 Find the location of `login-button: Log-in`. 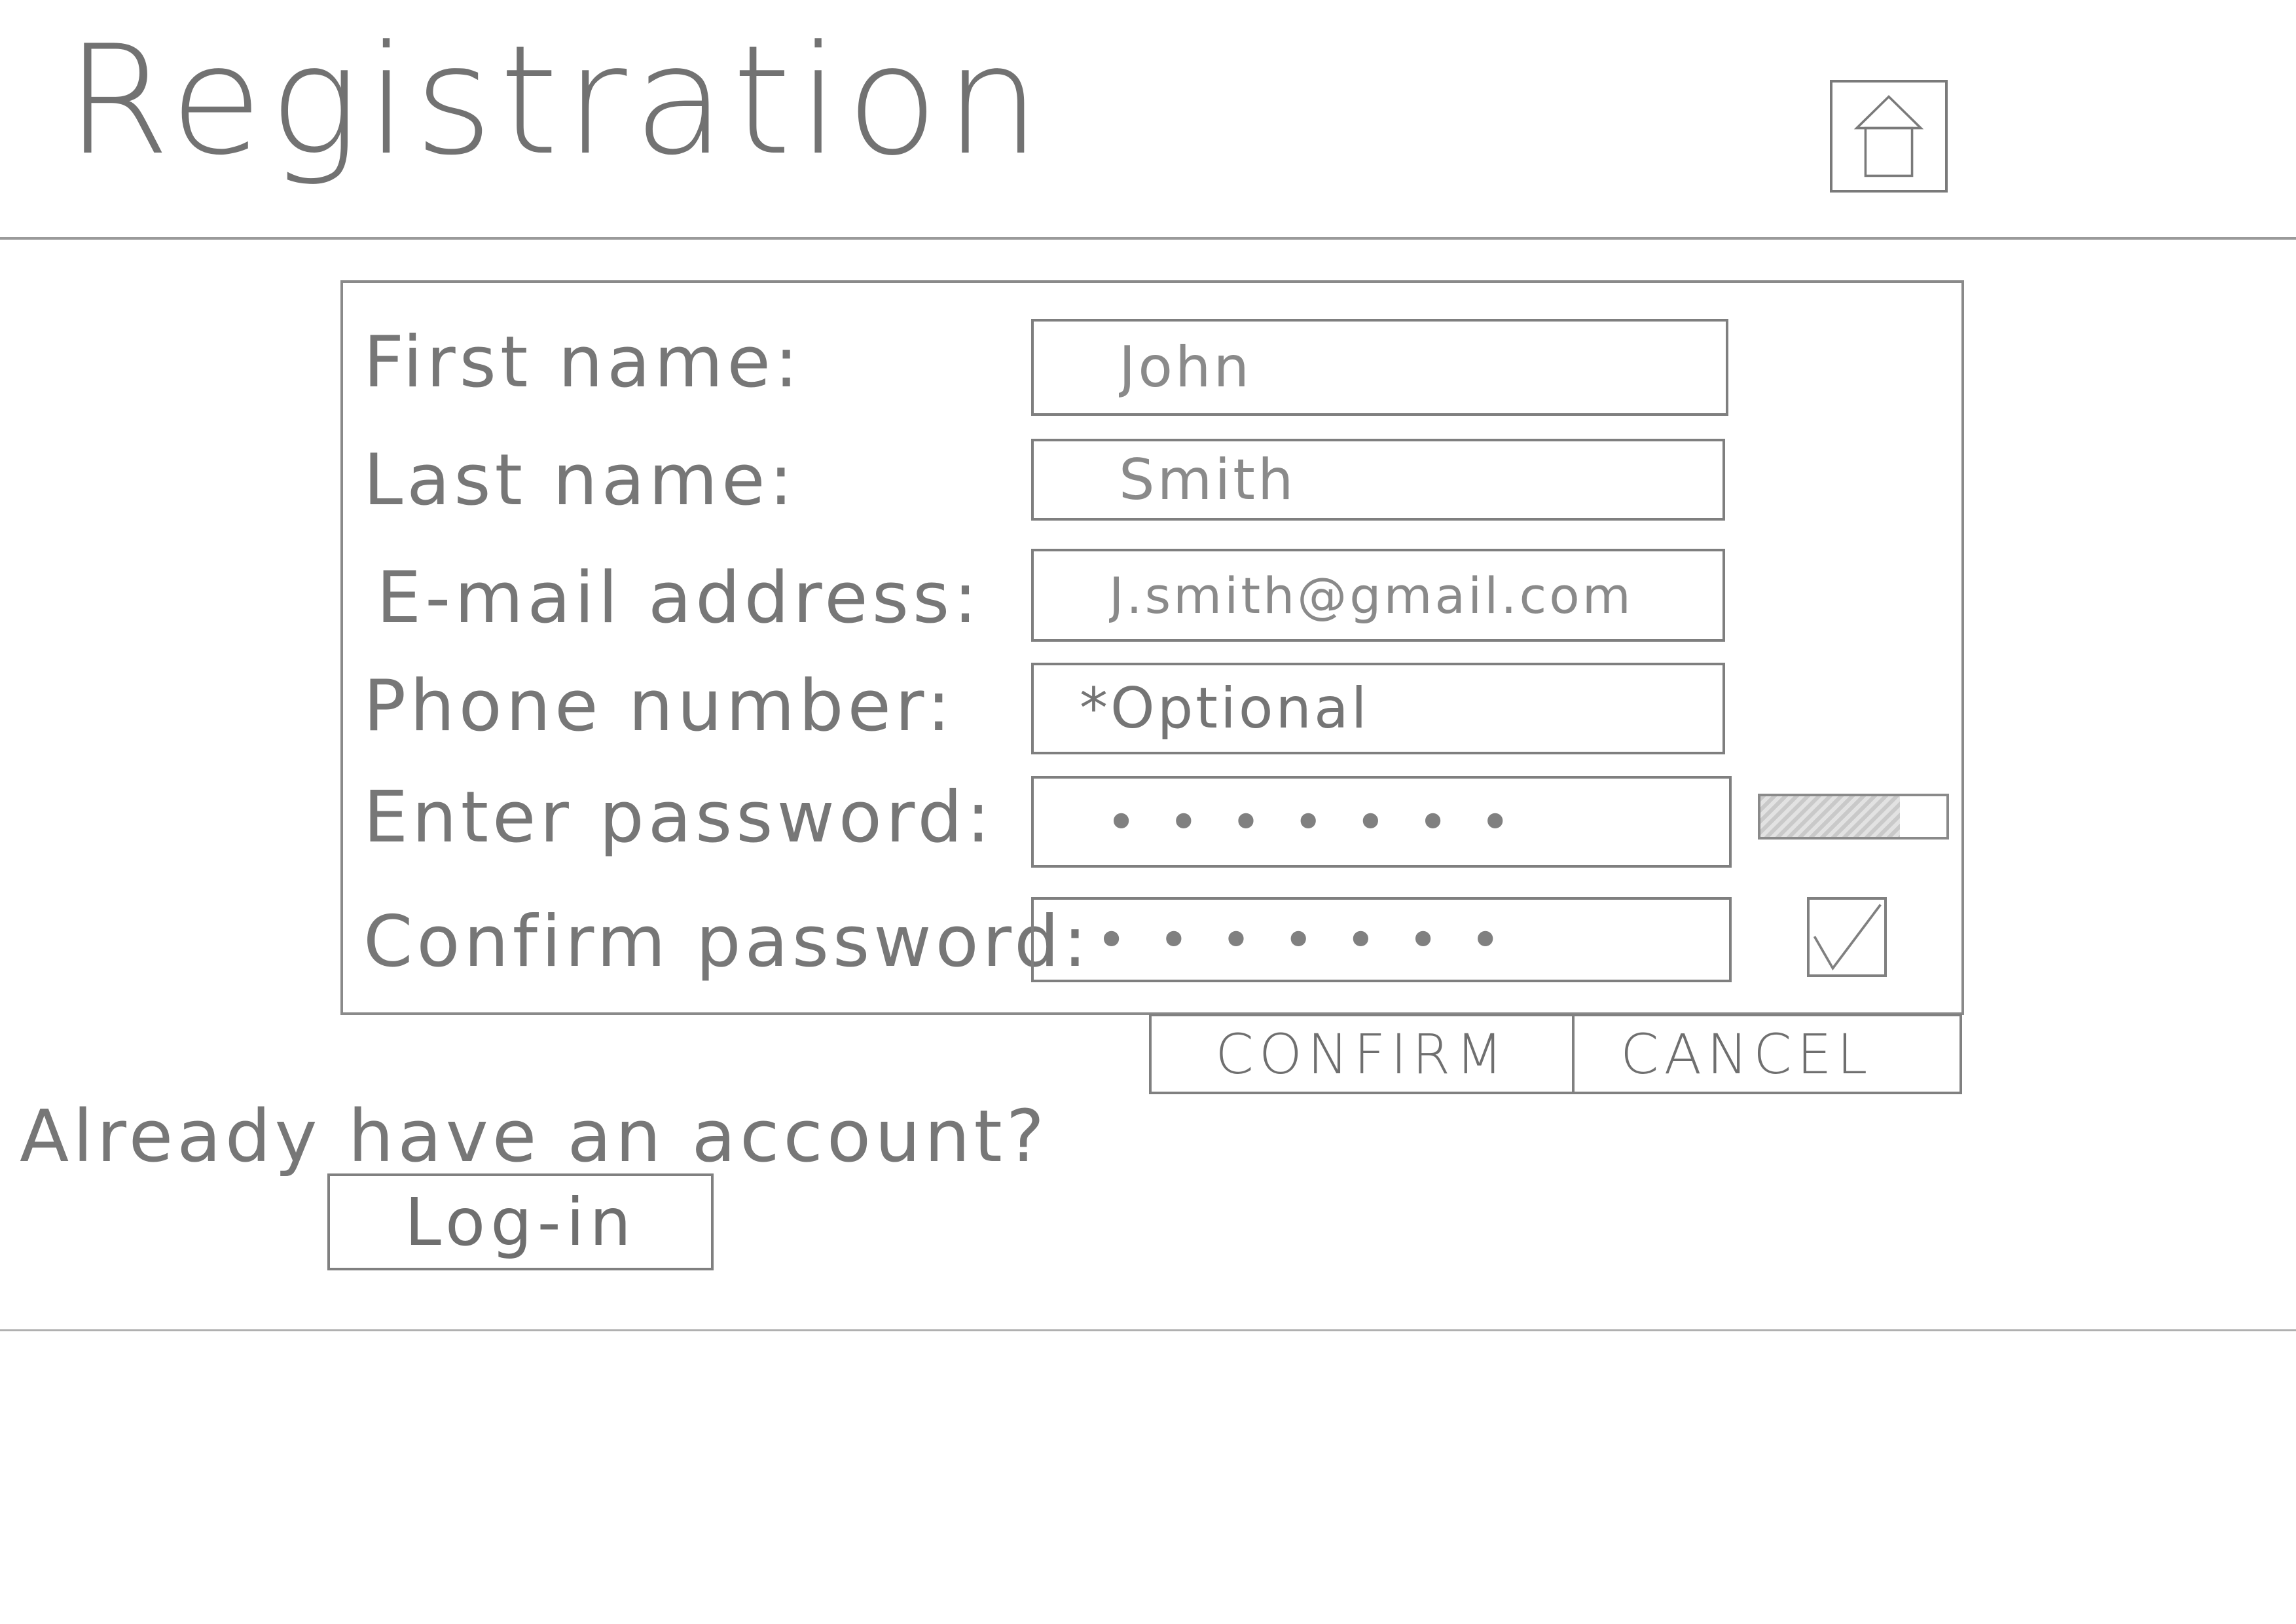

login-button: Log-in is located at coordinates (520, 1221).